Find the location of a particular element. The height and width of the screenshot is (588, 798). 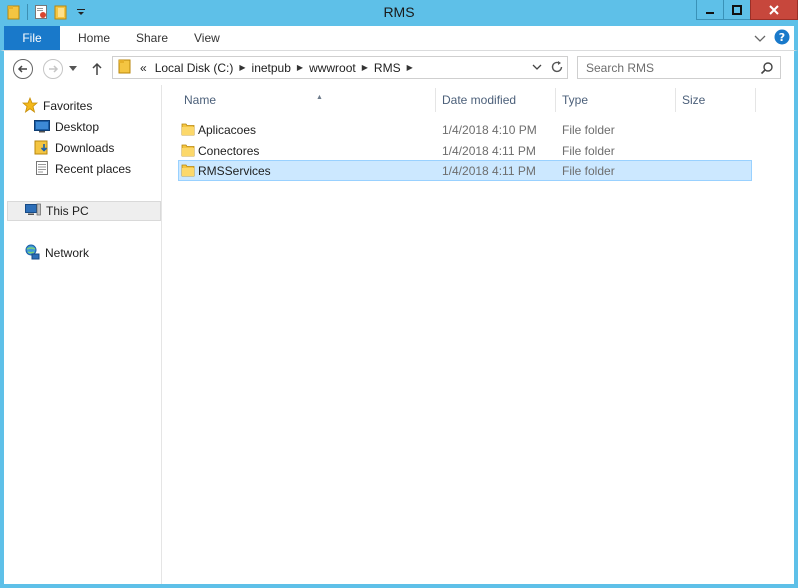

table-row: Aplicacoes 1/4/2018 4:10 PM File folder is located at coordinates (465, 129).